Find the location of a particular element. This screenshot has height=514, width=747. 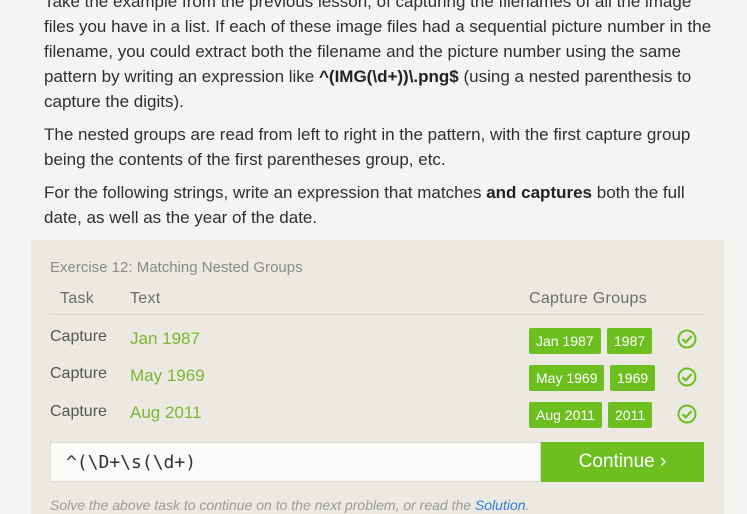

task-text: May 1969 is located at coordinates (167, 375).